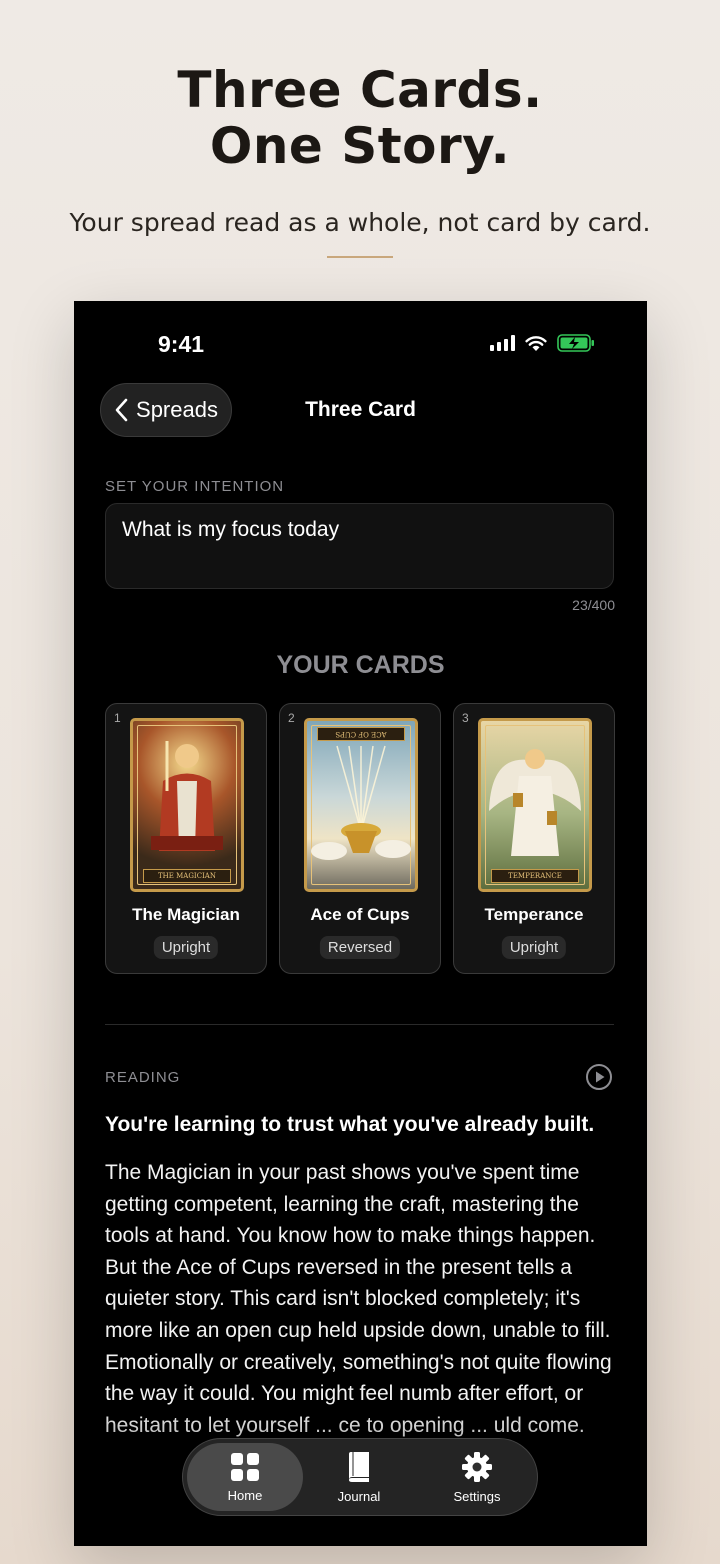 The height and width of the screenshot is (1564, 720). I want to click on tarot-card-1: 1 THE MAGICIAN The Magician Upright, so click(186, 838).